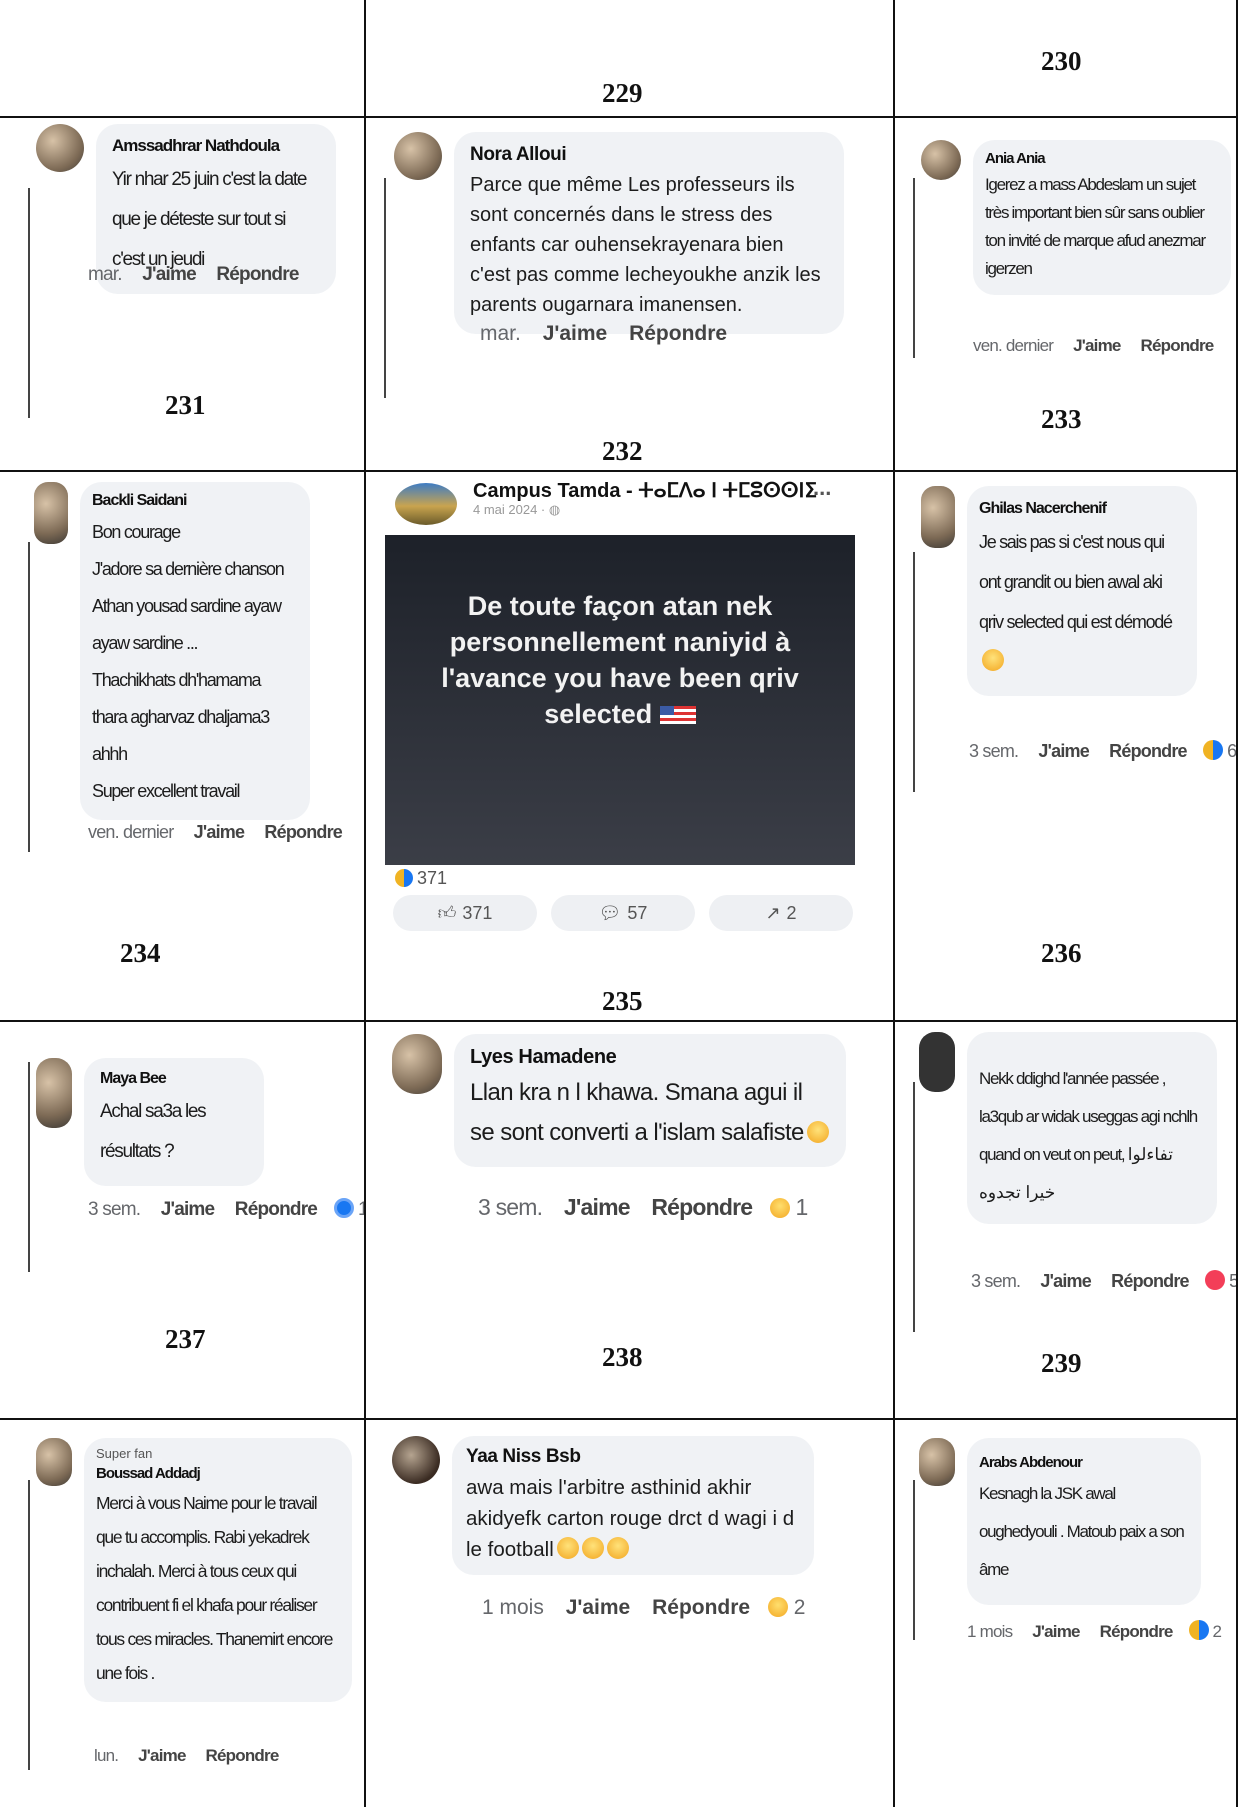 The height and width of the screenshot is (1807, 1238). Describe the element at coordinates (622, 451) in the screenshot. I see `cell-number: 232` at that location.